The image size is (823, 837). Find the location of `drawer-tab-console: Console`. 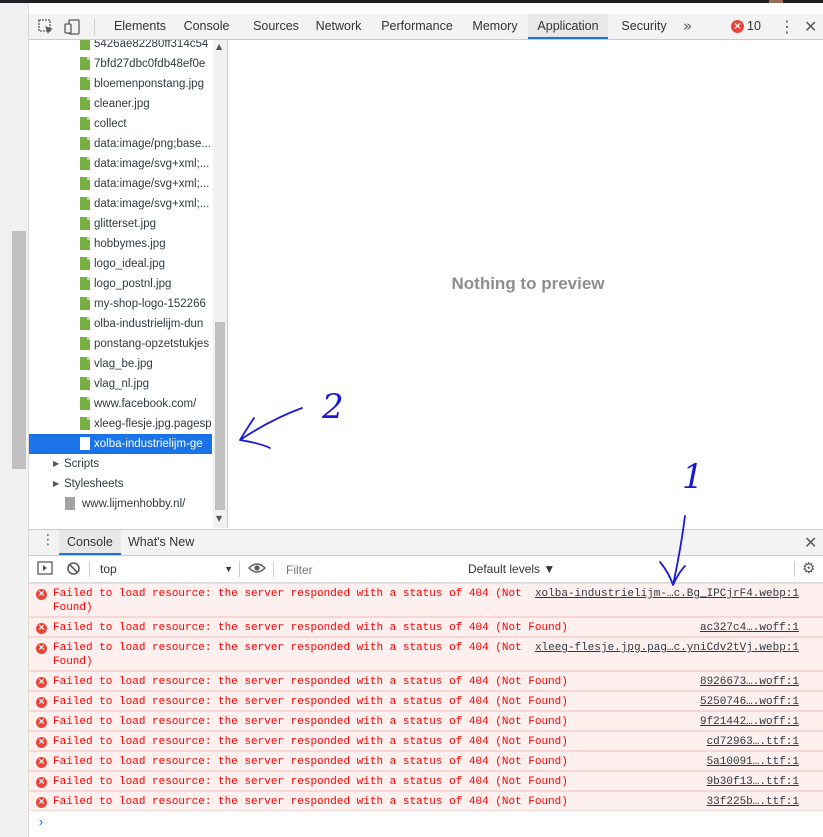

drawer-tab-console: Console is located at coordinates (90, 542).